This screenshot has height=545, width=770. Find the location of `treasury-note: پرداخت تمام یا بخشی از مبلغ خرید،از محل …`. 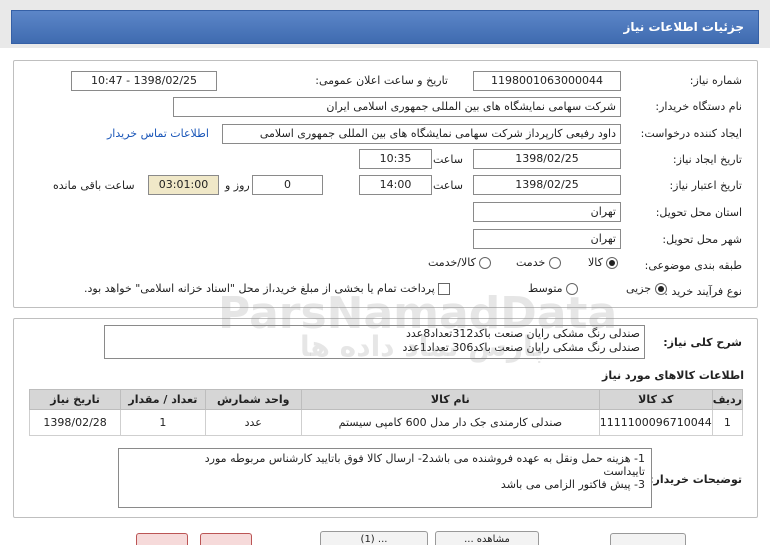

treasury-note: پرداخت تمام یا بخشی از مبلغ خرید،از محل … is located at coordinates (259, 288).